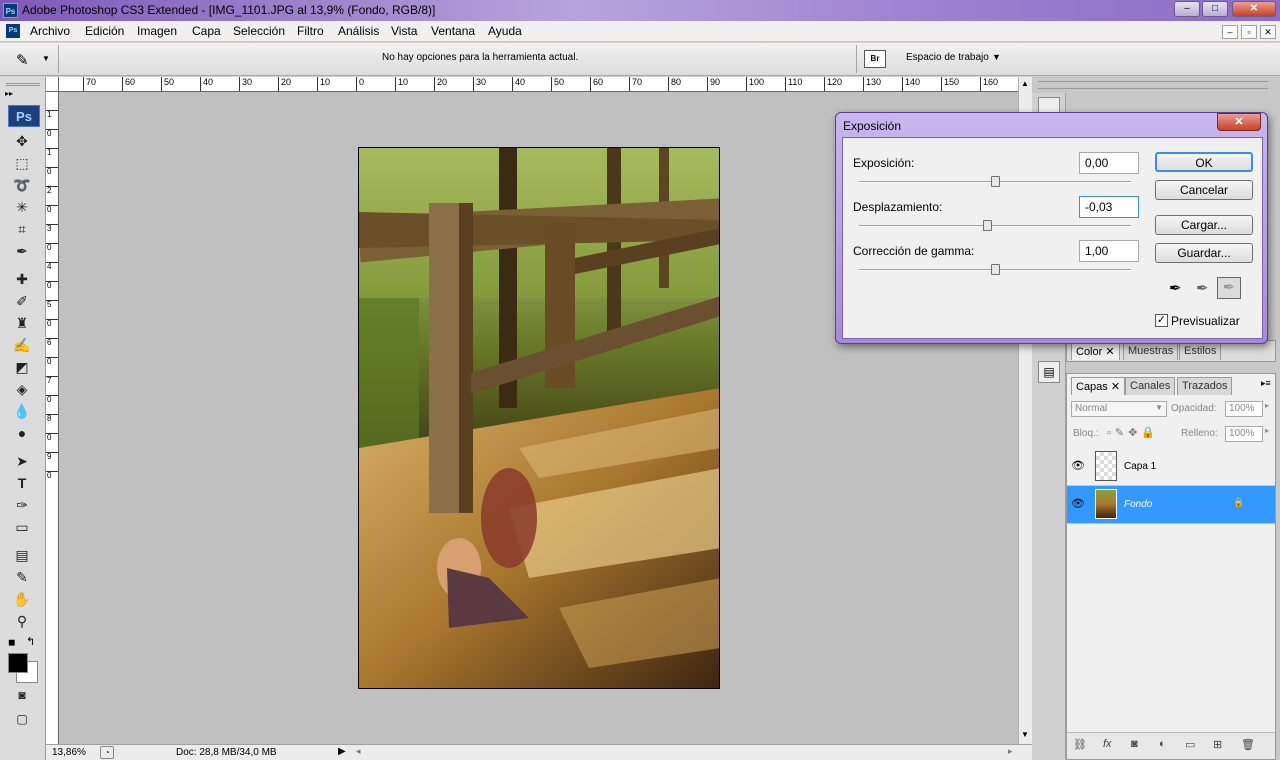 This screenshot has height=760, width=1280. Describe the element at coordinates (995, 181) in the screenshot. I see `exposure-slider-thumb` at that location.